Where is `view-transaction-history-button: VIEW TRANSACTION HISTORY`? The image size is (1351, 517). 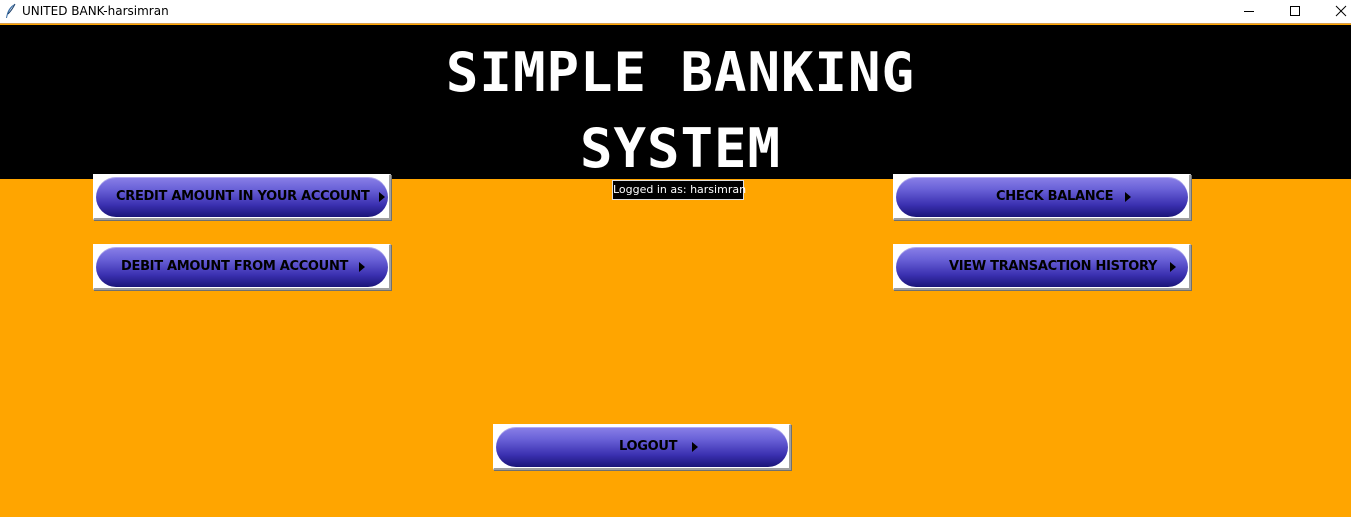 view-transaction-history-button: VIEW TRANSACTION HISTORY is located at coordinates (1042, 267).